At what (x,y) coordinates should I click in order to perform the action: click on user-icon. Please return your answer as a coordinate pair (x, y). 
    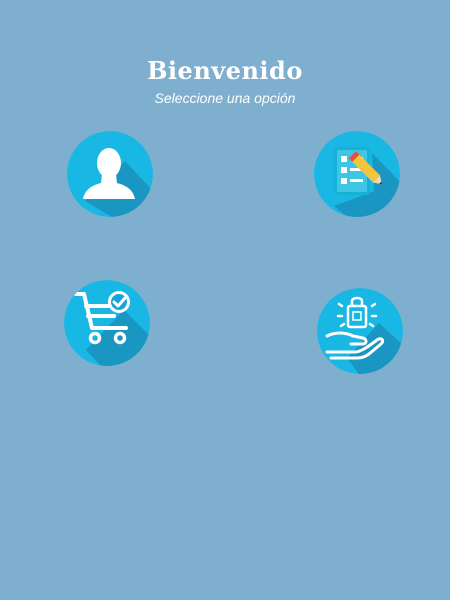
    Looking at the image, I should click on (110, 174).